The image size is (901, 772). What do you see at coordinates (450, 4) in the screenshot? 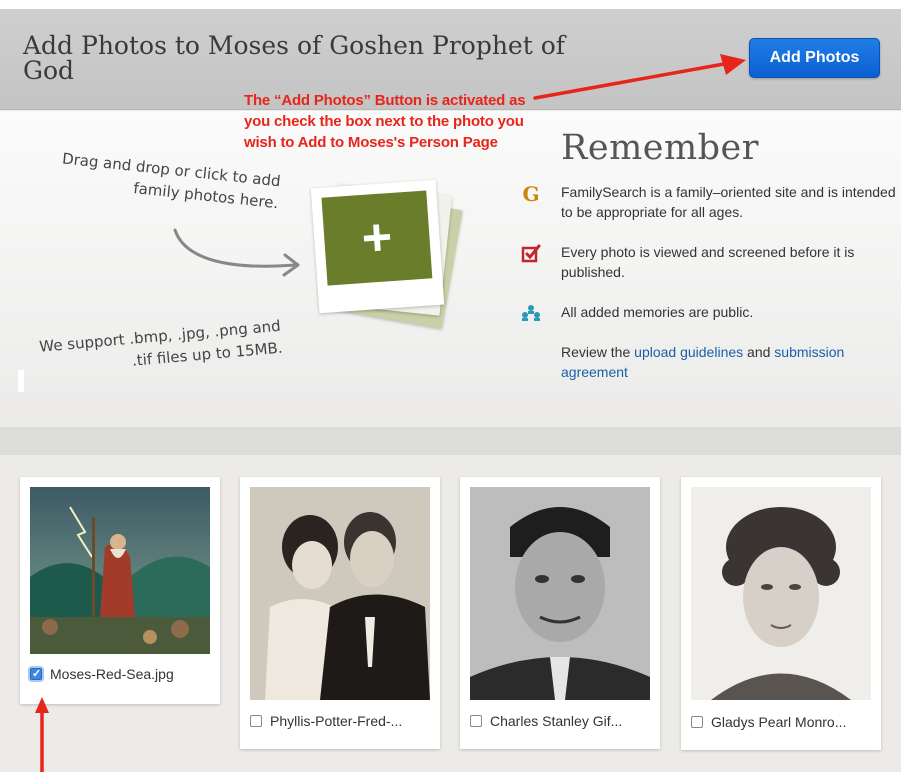
I see `top-strip` at bounding box center [450, 4].